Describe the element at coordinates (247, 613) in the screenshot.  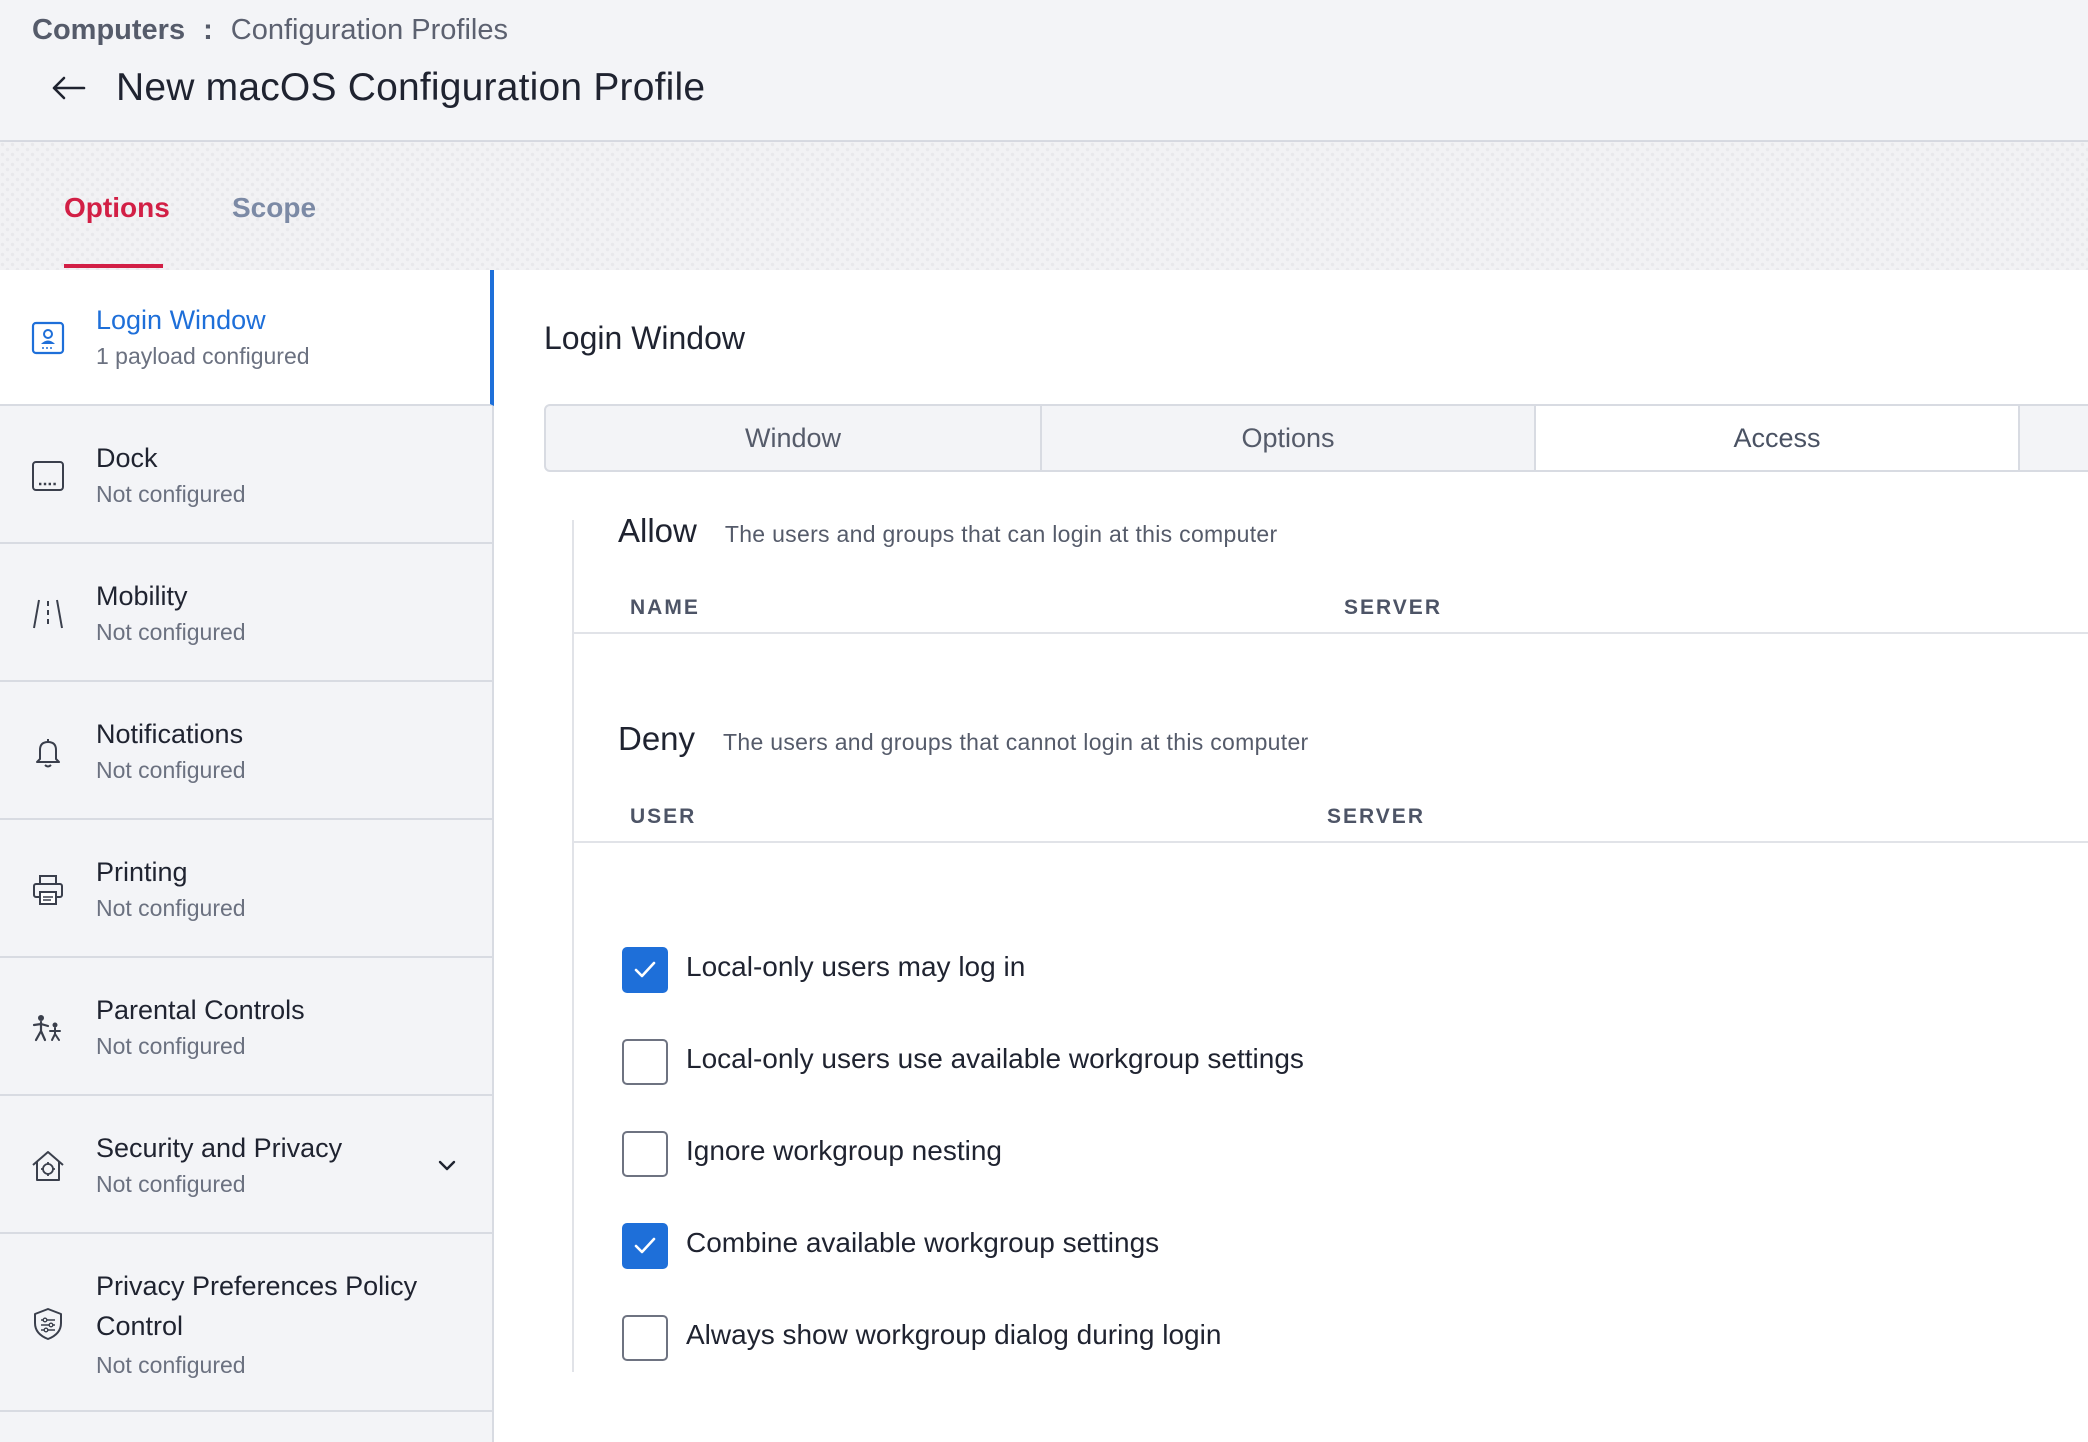
I see `sidebar-item-mobility: Mobility Not configured` at that location.